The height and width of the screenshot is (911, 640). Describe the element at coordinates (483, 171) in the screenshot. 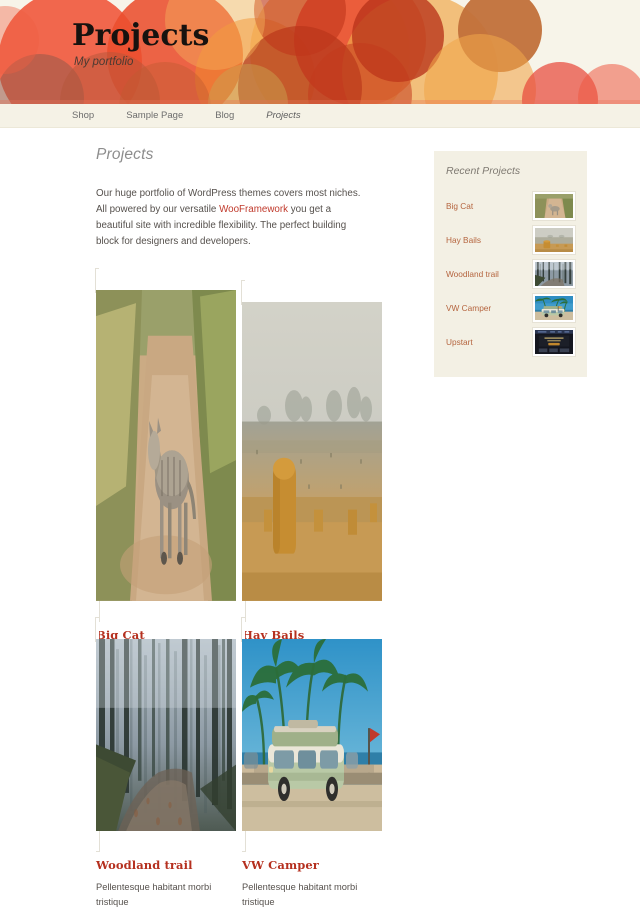

I see `sidebar-heading: Recent Projects` at that location.